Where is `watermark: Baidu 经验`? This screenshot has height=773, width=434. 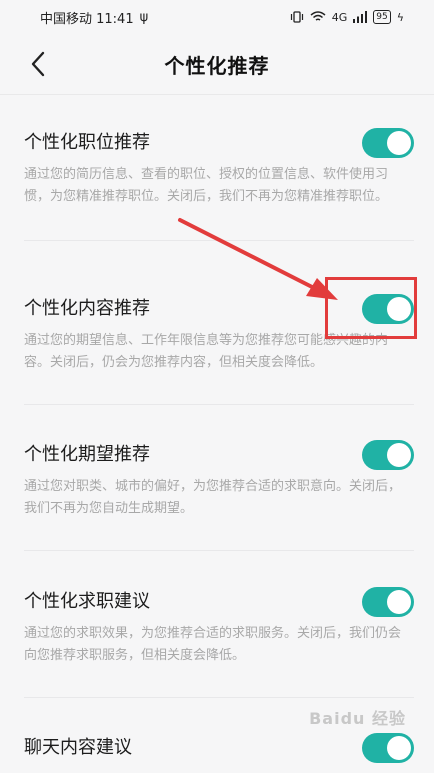
watermark: Baidu 经验 is located at coordinates (357, 718).